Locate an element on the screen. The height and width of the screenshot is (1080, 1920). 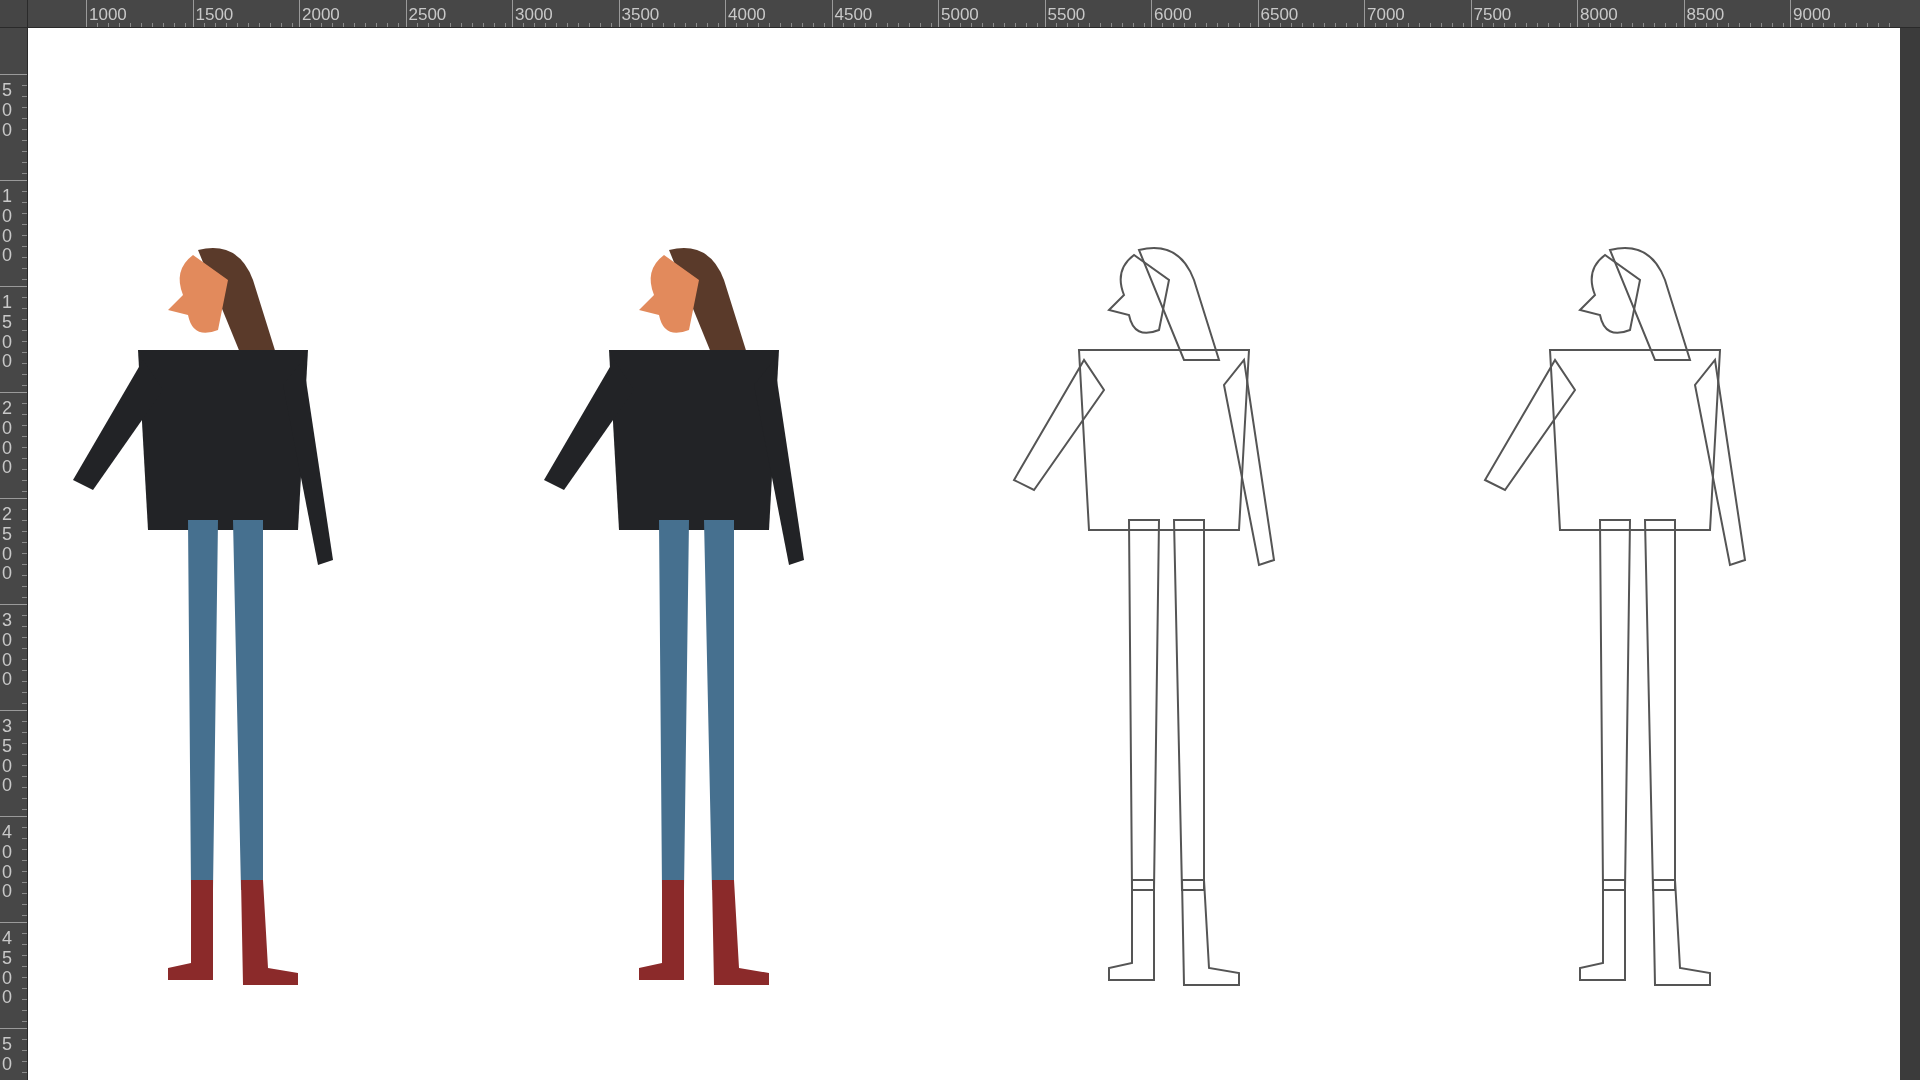
ruler-label: 9000 is located at coordinates (1811, 13).